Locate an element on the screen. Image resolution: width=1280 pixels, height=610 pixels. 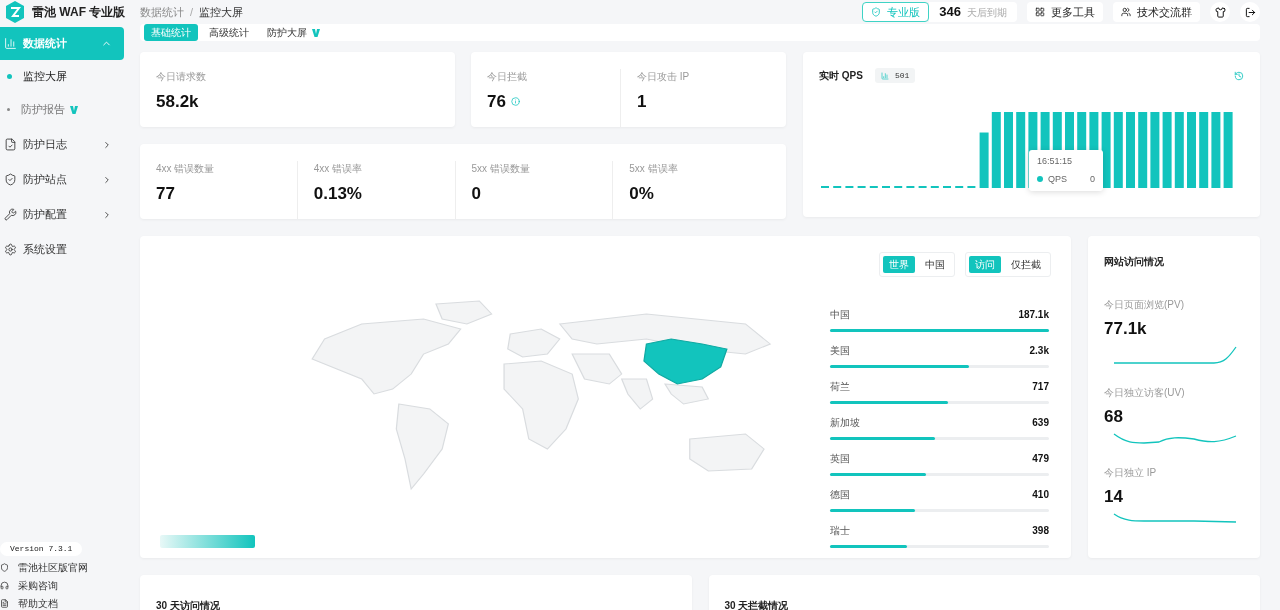
country-name: 德国 is located at coordinates (840, 495).